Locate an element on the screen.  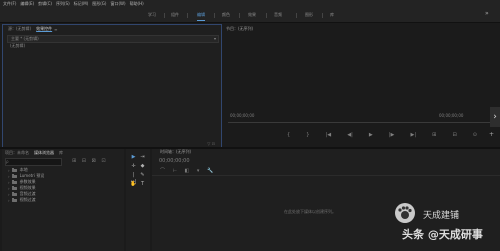
project-panel-tabs: 项目：未命名 媒体浏览器 库 is located at coordinates (36, 153).